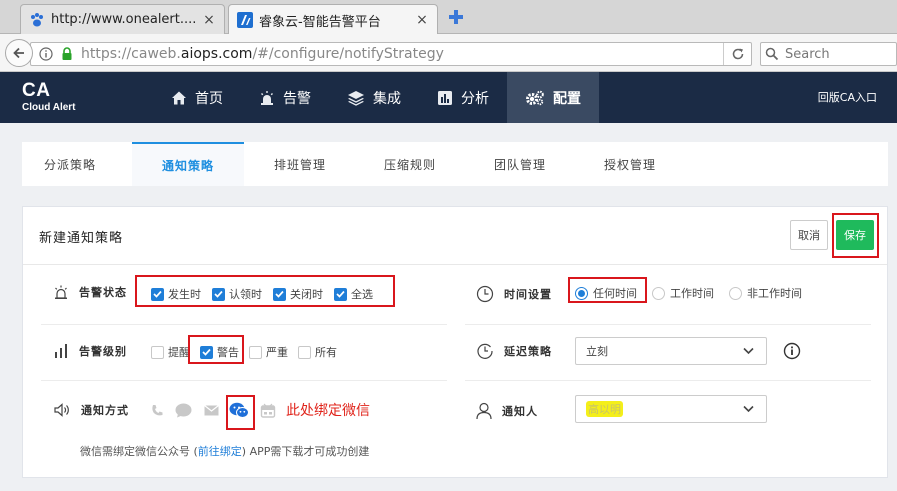 The height and width of the screenshot is (491, 897). I want to click on search-input: Search, so click(828, 54).